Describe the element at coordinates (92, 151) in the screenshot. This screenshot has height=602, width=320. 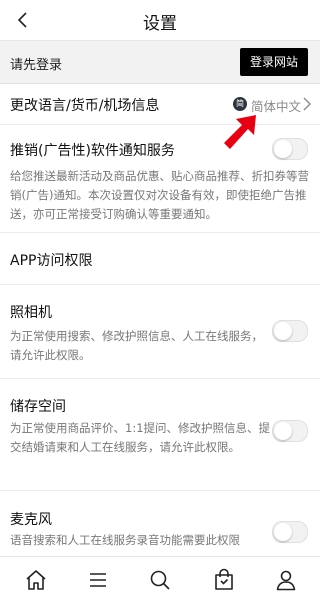
I see `ads-setting-title: 推销(广告性)软件通知服务` at that location.